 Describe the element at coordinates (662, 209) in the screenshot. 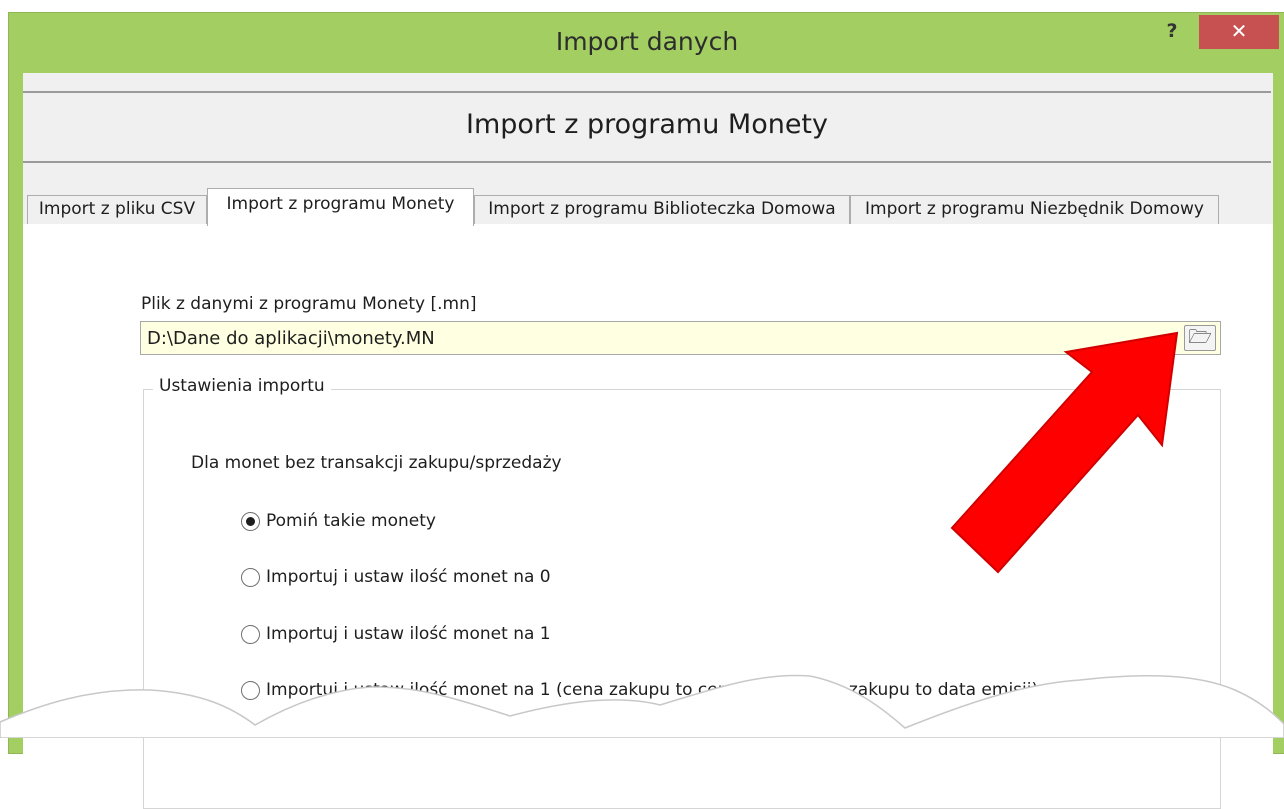

I see `tab-import-biblioteczka: Import z programu Biblioteczka Domowa` at that location.